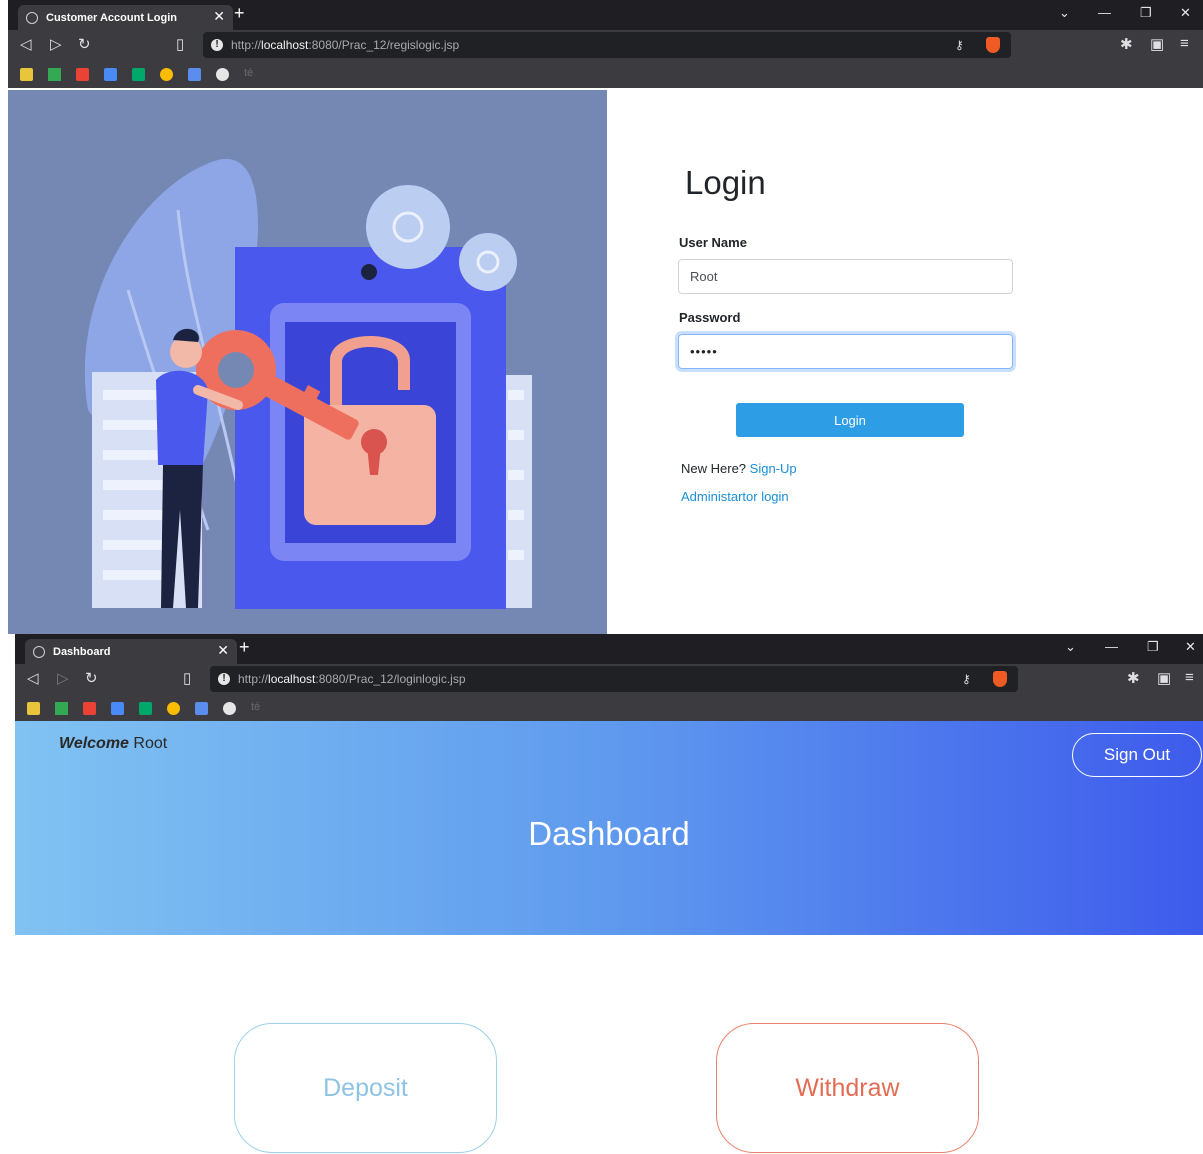  I want to click on welcome-text: Welcome Root, so click(113, 744).